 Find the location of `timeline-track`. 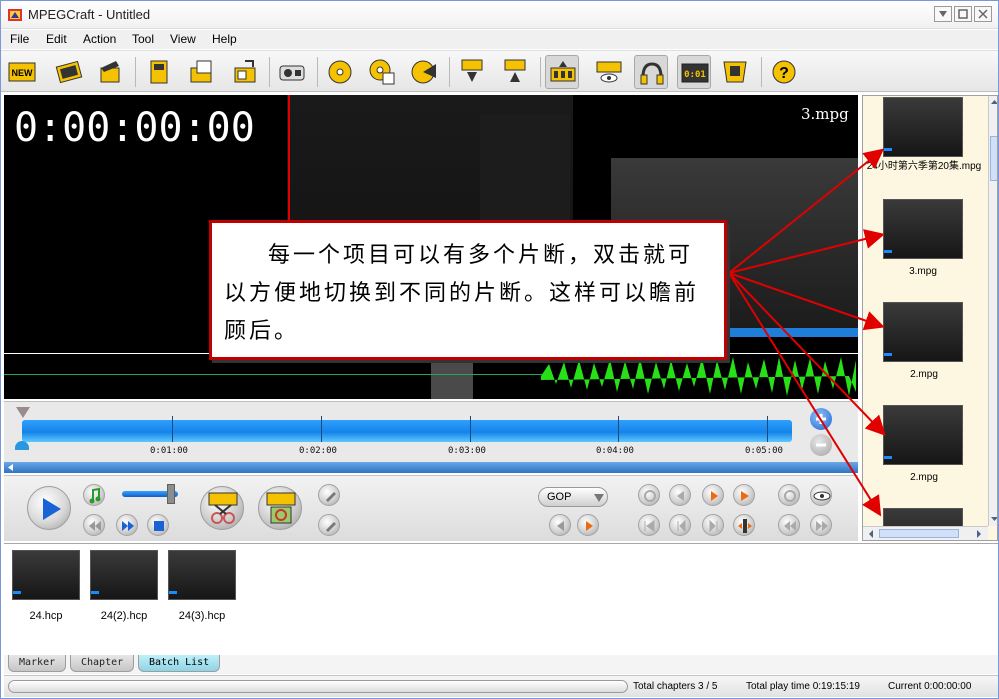

timeline-track is located at coordinates (407, 431).